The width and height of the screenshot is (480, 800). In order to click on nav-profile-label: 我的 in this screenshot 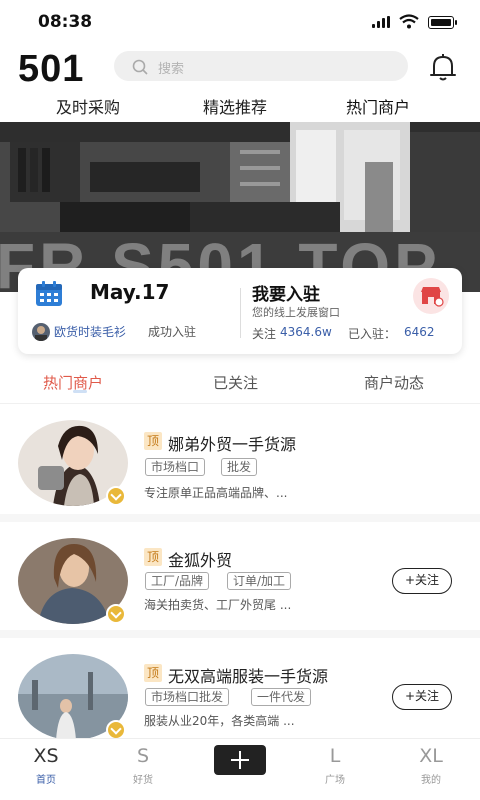, I will do `click(431, 780)`.